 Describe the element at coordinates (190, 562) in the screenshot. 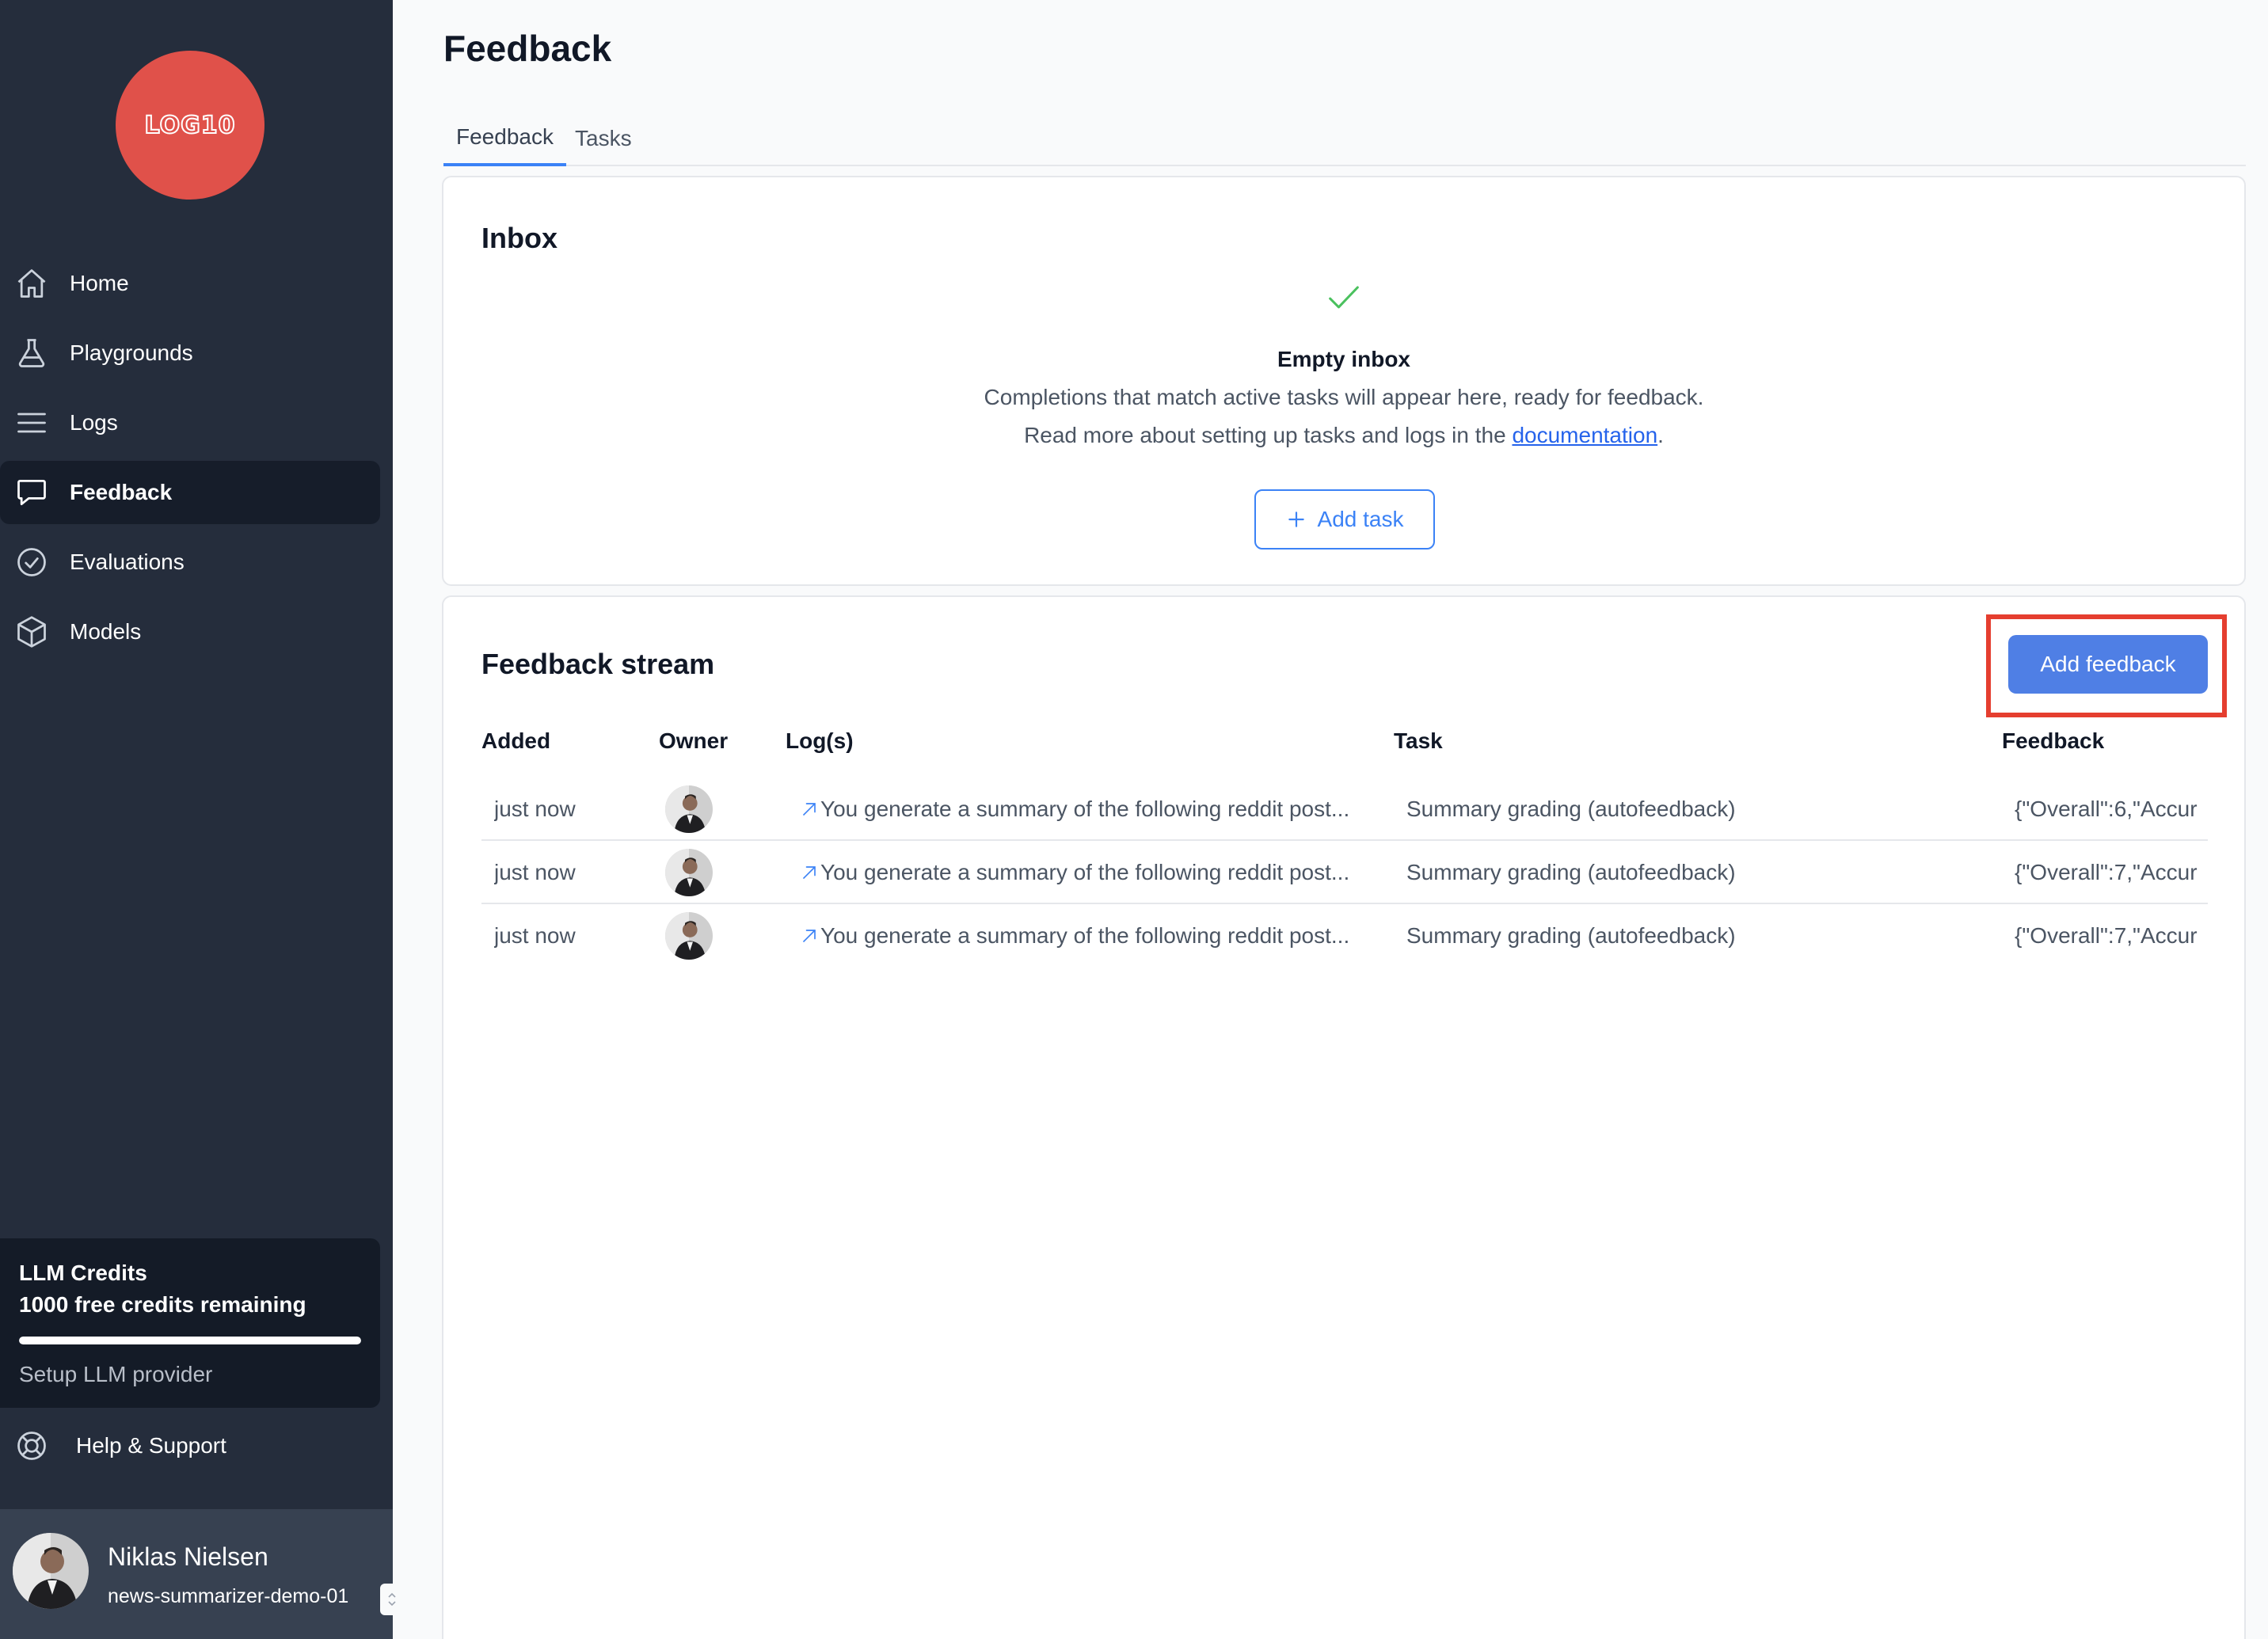

I see `sidebar-item-evaluations: Evaluations` at that location.